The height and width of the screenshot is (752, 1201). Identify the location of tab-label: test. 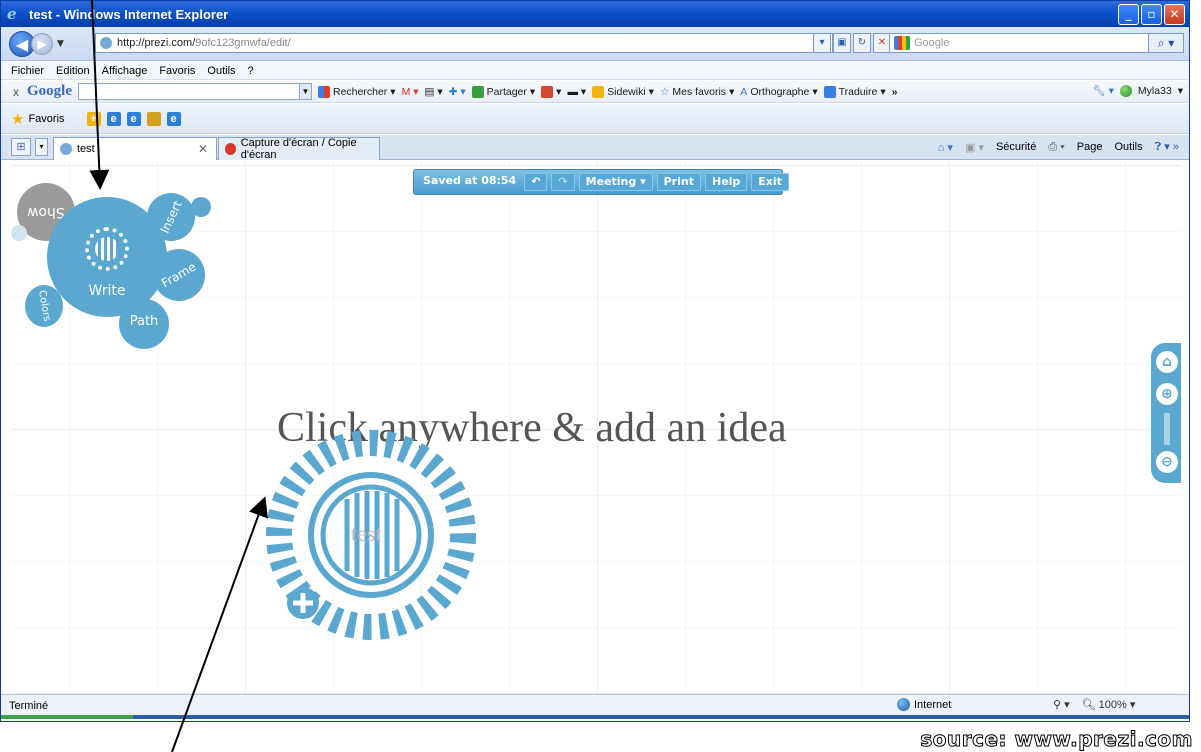
(86, 149).